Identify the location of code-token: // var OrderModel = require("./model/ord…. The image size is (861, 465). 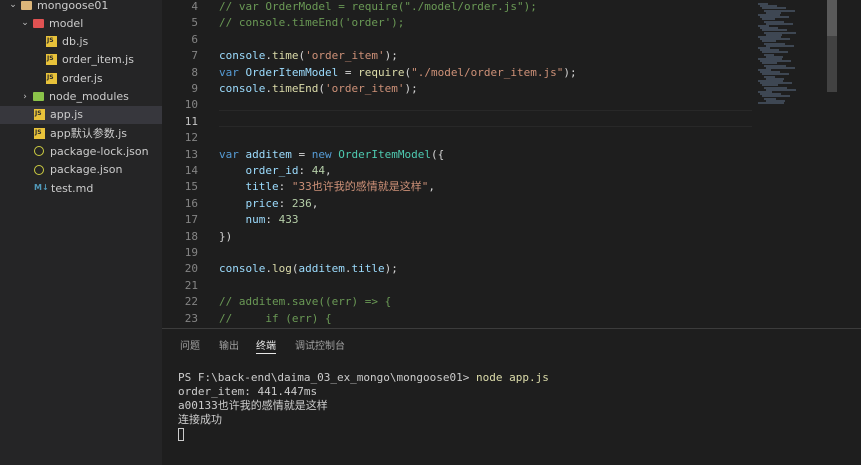
(378, 6).